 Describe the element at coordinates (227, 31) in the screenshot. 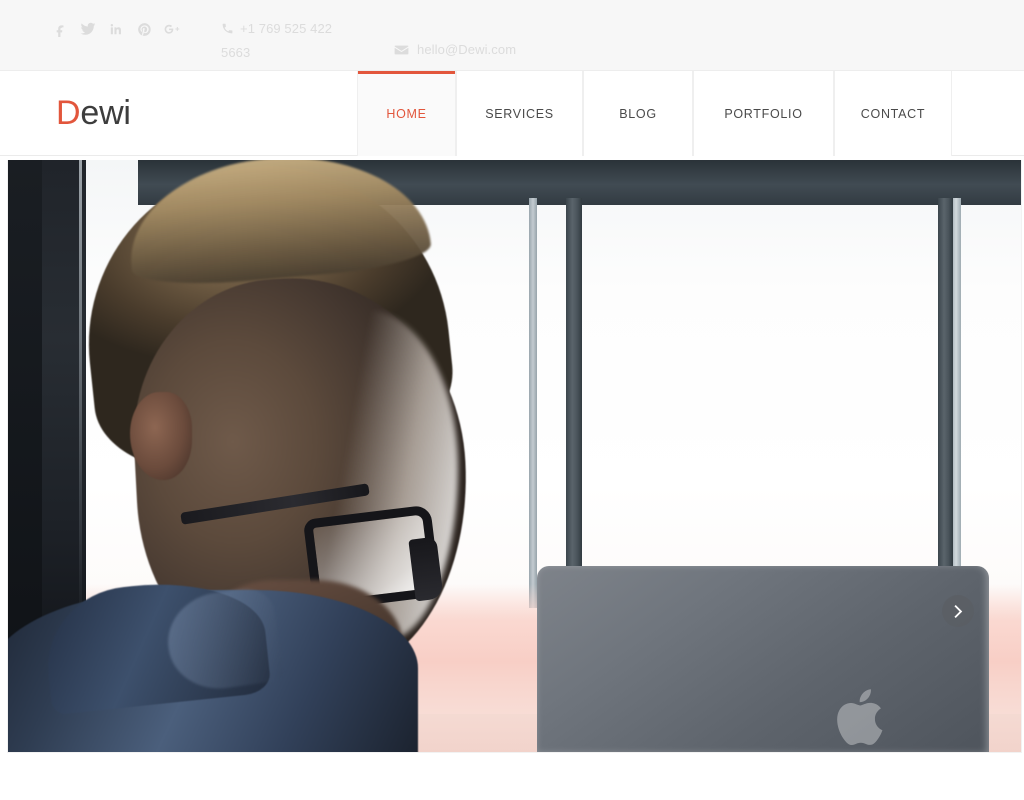

I see `phone-icon` at that location.